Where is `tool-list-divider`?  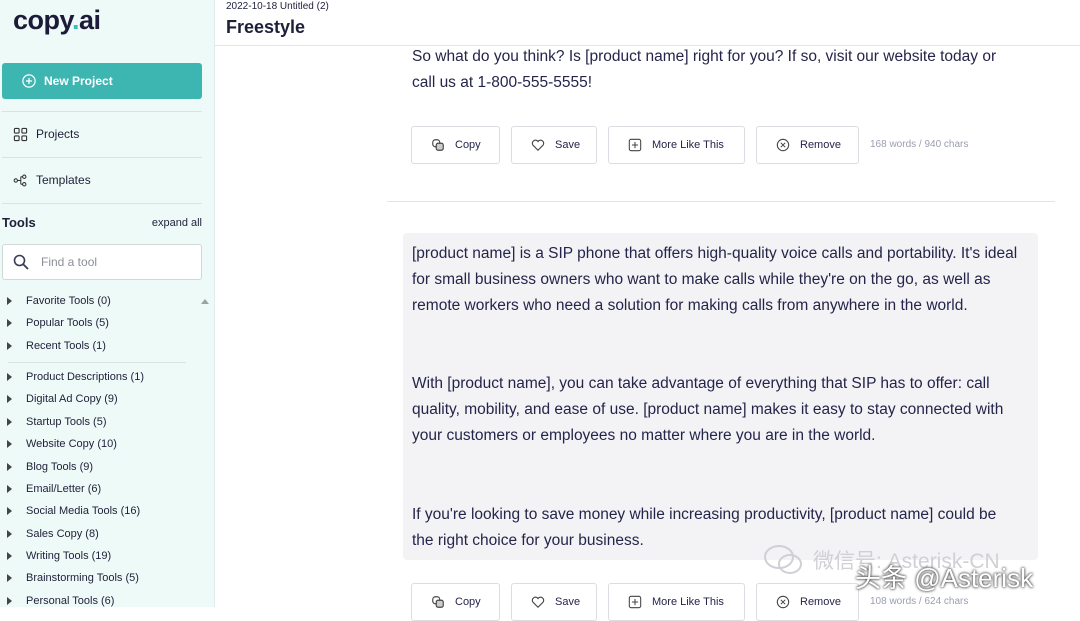
tool-list-divider is located at coordinates (97, 362).